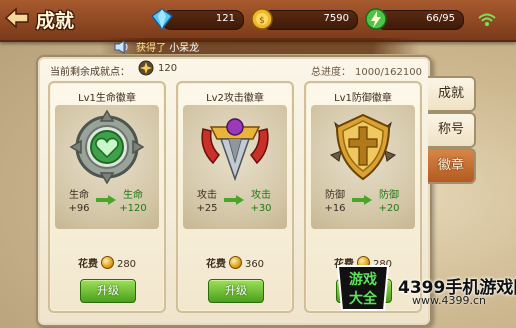 The height and width of the screenshot is (328, 516). Describe the element at coordinates (304, 19) in the screenshot. I see `gold-counter: $ 7590` at that location.